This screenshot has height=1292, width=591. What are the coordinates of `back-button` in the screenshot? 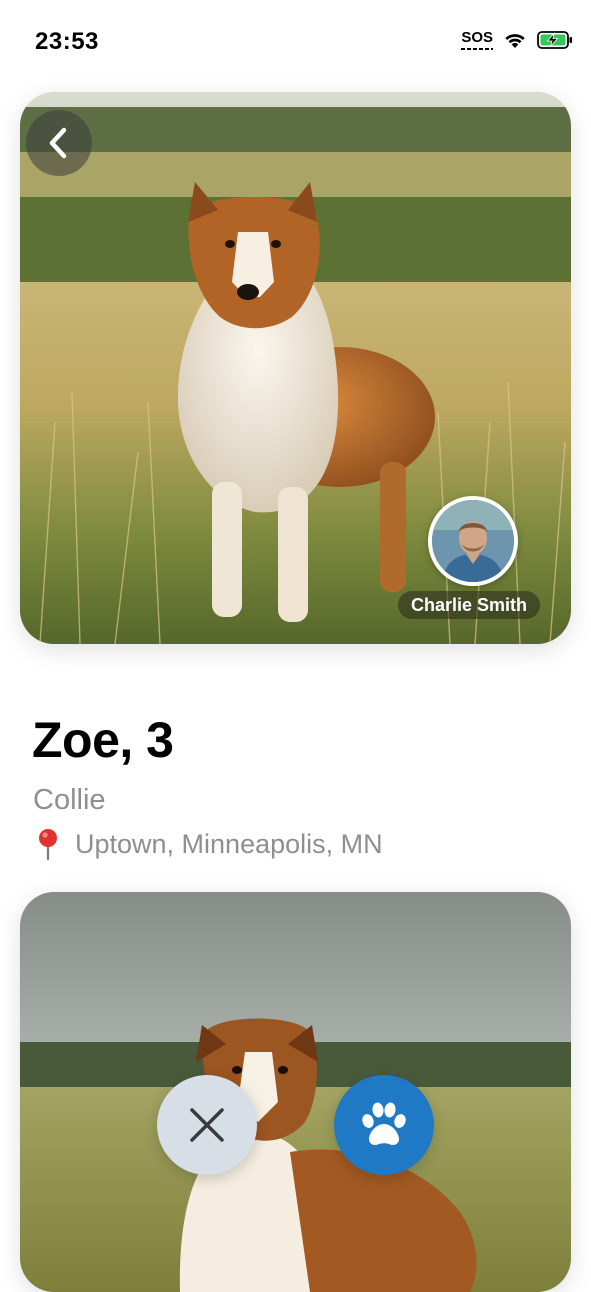 It's located at (59, 143).